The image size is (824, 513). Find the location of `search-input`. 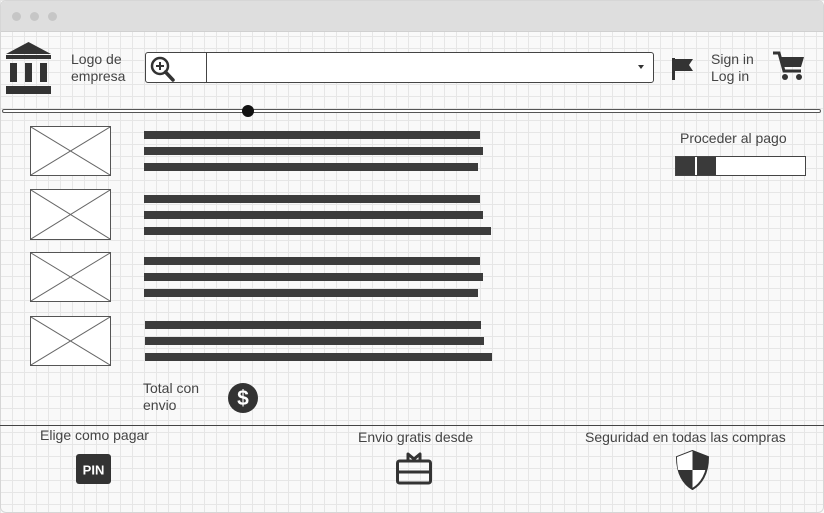

search-input is located at coordinates (420, 67).